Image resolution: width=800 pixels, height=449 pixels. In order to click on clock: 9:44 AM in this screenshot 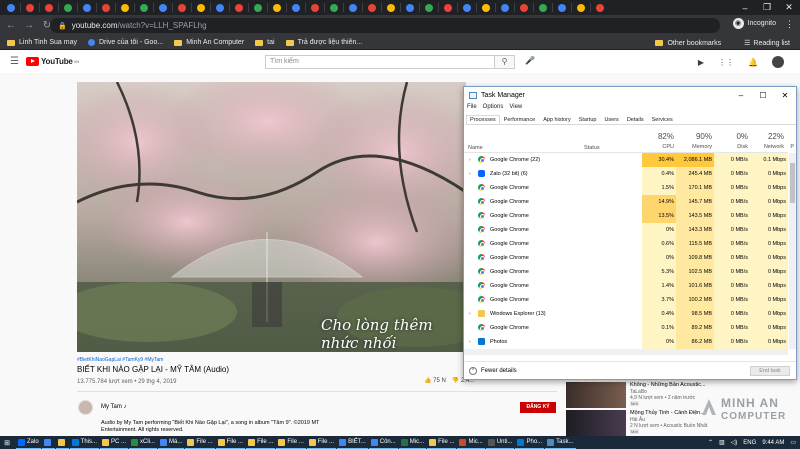, I will do `click(773, 443)`.